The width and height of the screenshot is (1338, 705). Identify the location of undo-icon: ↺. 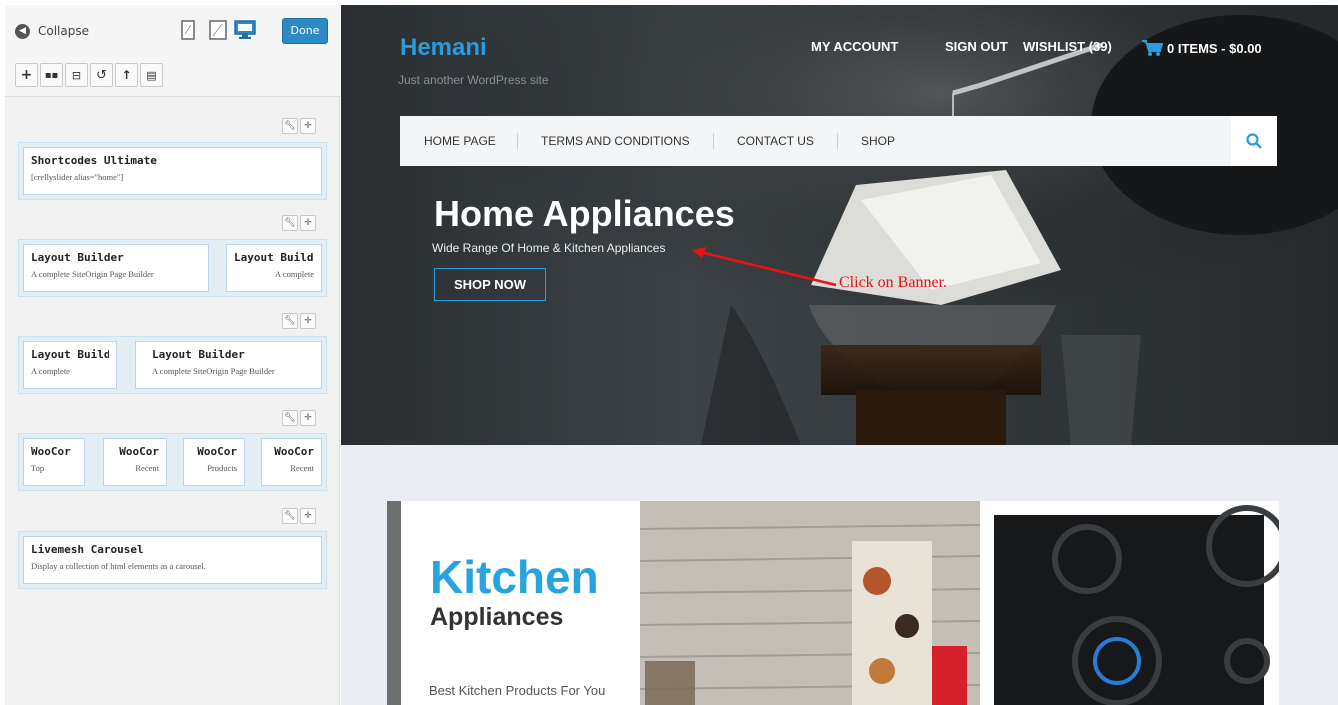
(101, 75).